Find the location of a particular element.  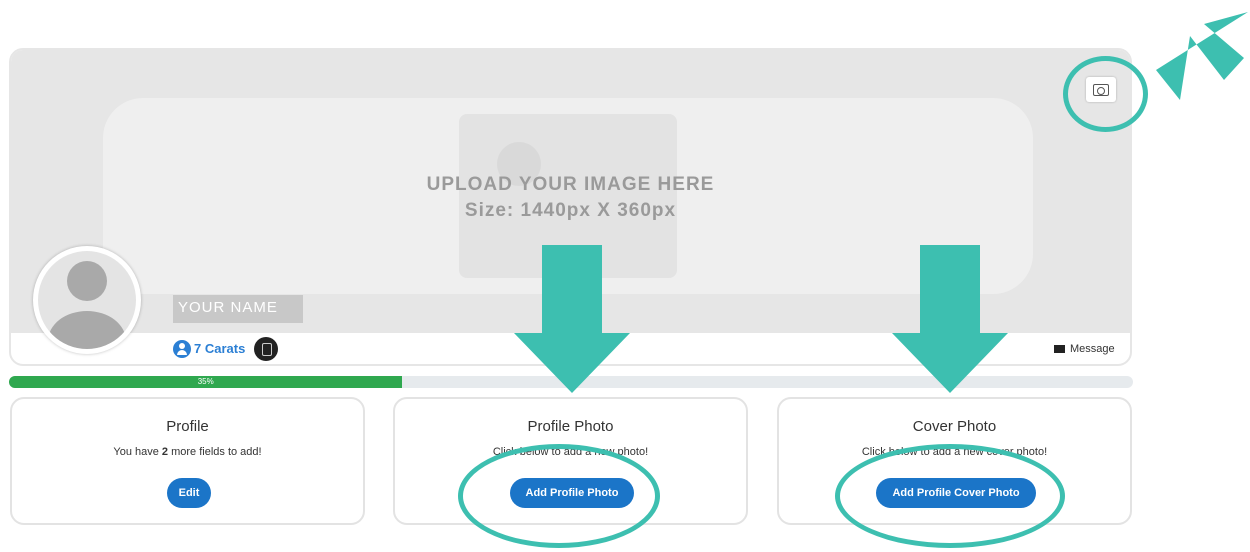

message-button: Message is located at coordinates (1084, 349).